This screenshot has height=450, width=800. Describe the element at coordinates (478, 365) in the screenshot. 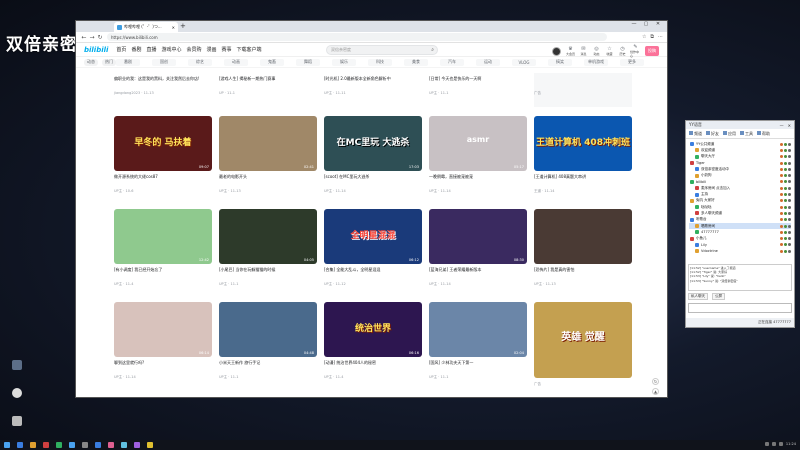

I see `video-title: [国风] 少林功夫天下第一` at that location.